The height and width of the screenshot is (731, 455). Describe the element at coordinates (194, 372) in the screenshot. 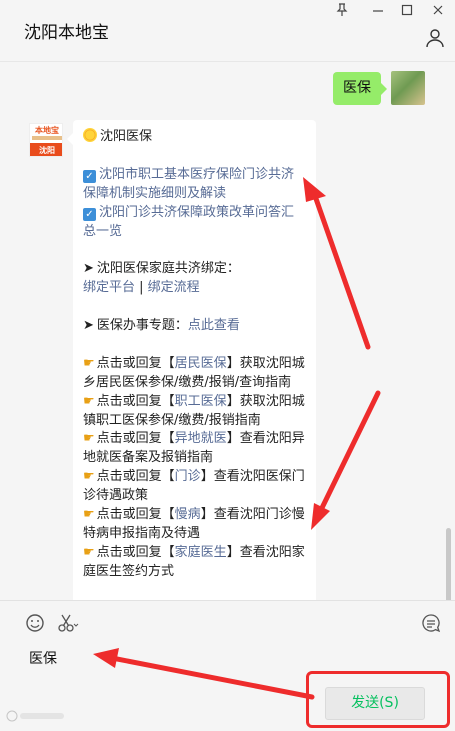

I see `reply-item: ☛ 点击或回复【居民医保】获取沈阳城乡居民医保参保/缴费/报销/查询指南` at that location.